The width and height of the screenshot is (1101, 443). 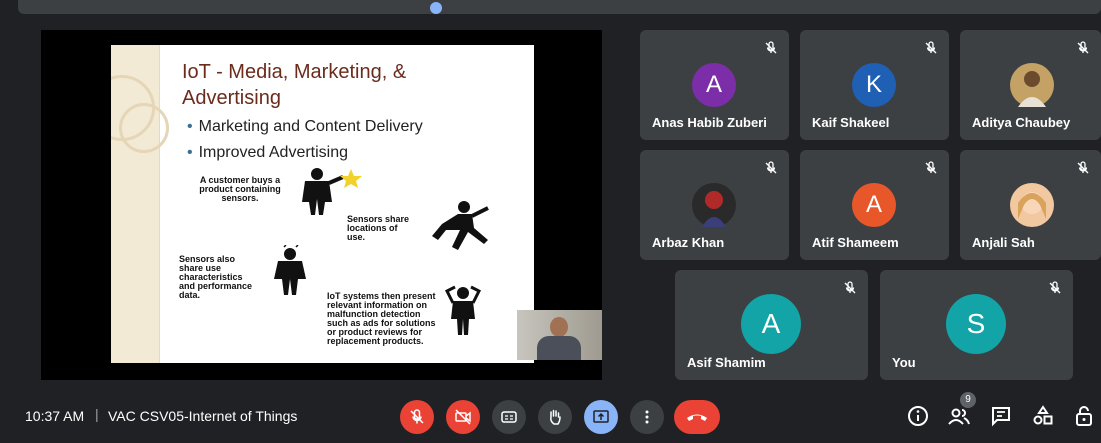 What do you see at coordinates (436, 8) in the screenshot?
I see `top-indicator` at bounding box center [436, 8].